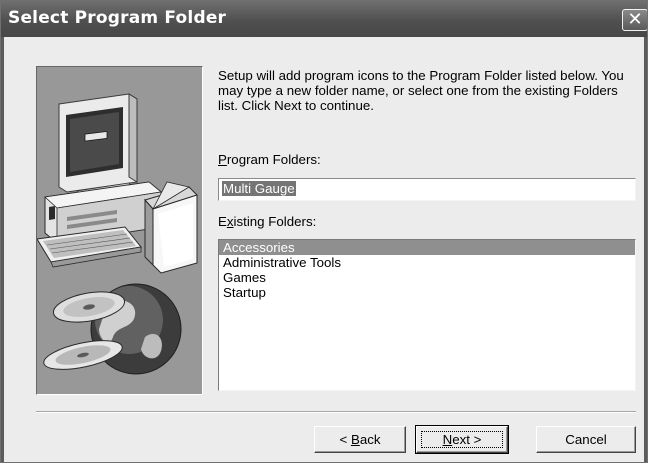 This screenshot has width=648, height=463. Describe the element at coordinates (645, 249) in the screenshot. I see `window-frame-right` at that location.